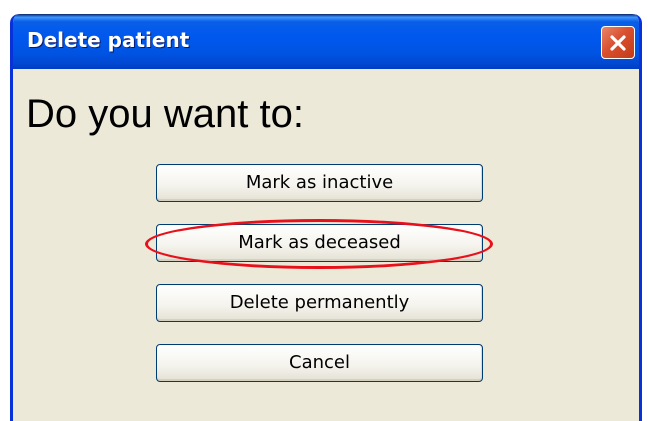 The height and width of the screenshot is (421, 648). What do you see at coordinates (165, 114) in the screenshot?
I see `dialog-heading: Do you want to:` at bounding box center [165, 114].